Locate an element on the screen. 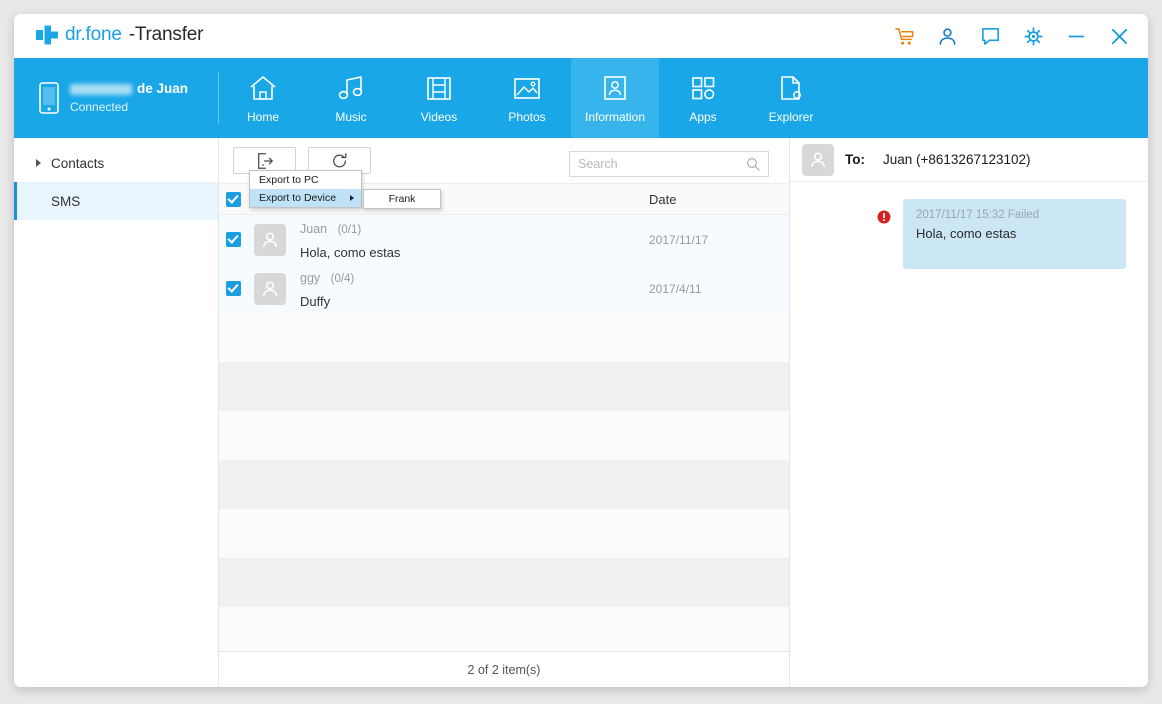  tab-label: Explorer is located at coordinates (791, 116).